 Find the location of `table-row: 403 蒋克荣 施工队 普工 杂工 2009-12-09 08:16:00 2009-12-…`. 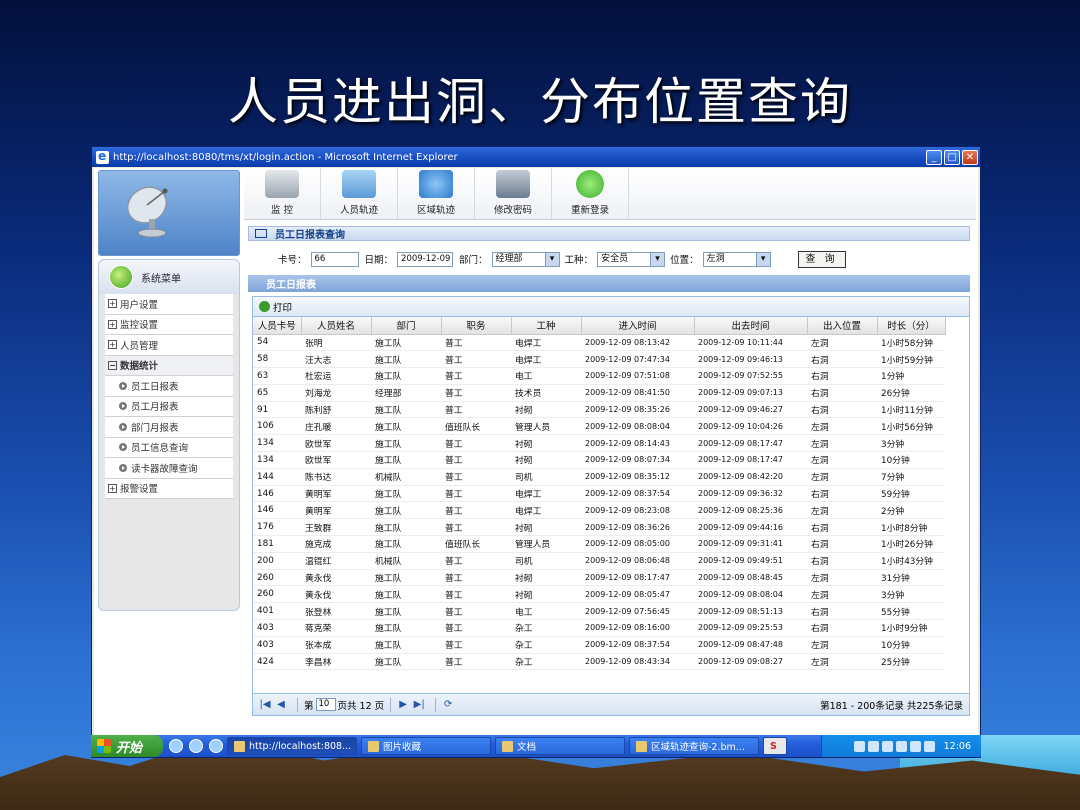

table-row: 403 蒋克荣 施工队 普工 杂工 2009-12-09 08:16:00 2009-12-… is located at coordinates (599, 628).